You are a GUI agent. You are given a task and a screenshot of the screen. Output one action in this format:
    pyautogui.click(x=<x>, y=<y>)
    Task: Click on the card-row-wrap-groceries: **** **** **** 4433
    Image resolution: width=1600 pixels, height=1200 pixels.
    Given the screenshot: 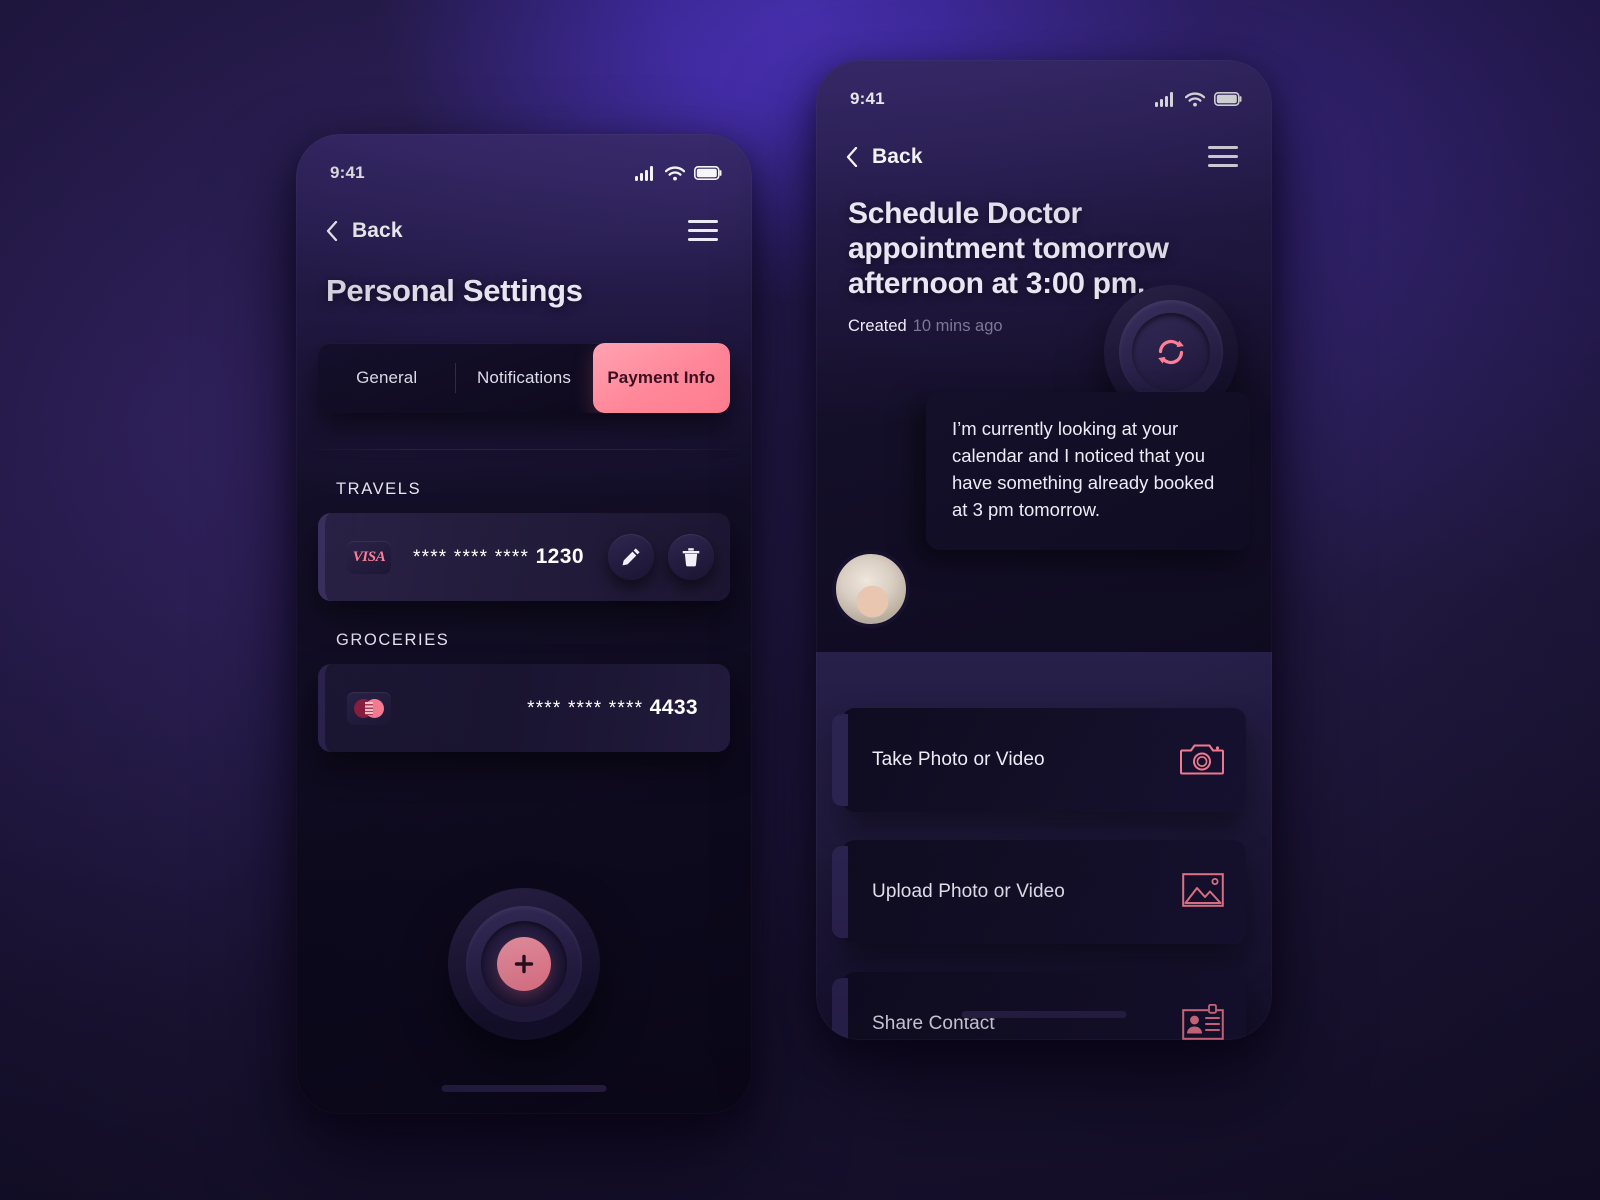 What is the action you would take?
    pyautogui.click(x=524, y=701)
    